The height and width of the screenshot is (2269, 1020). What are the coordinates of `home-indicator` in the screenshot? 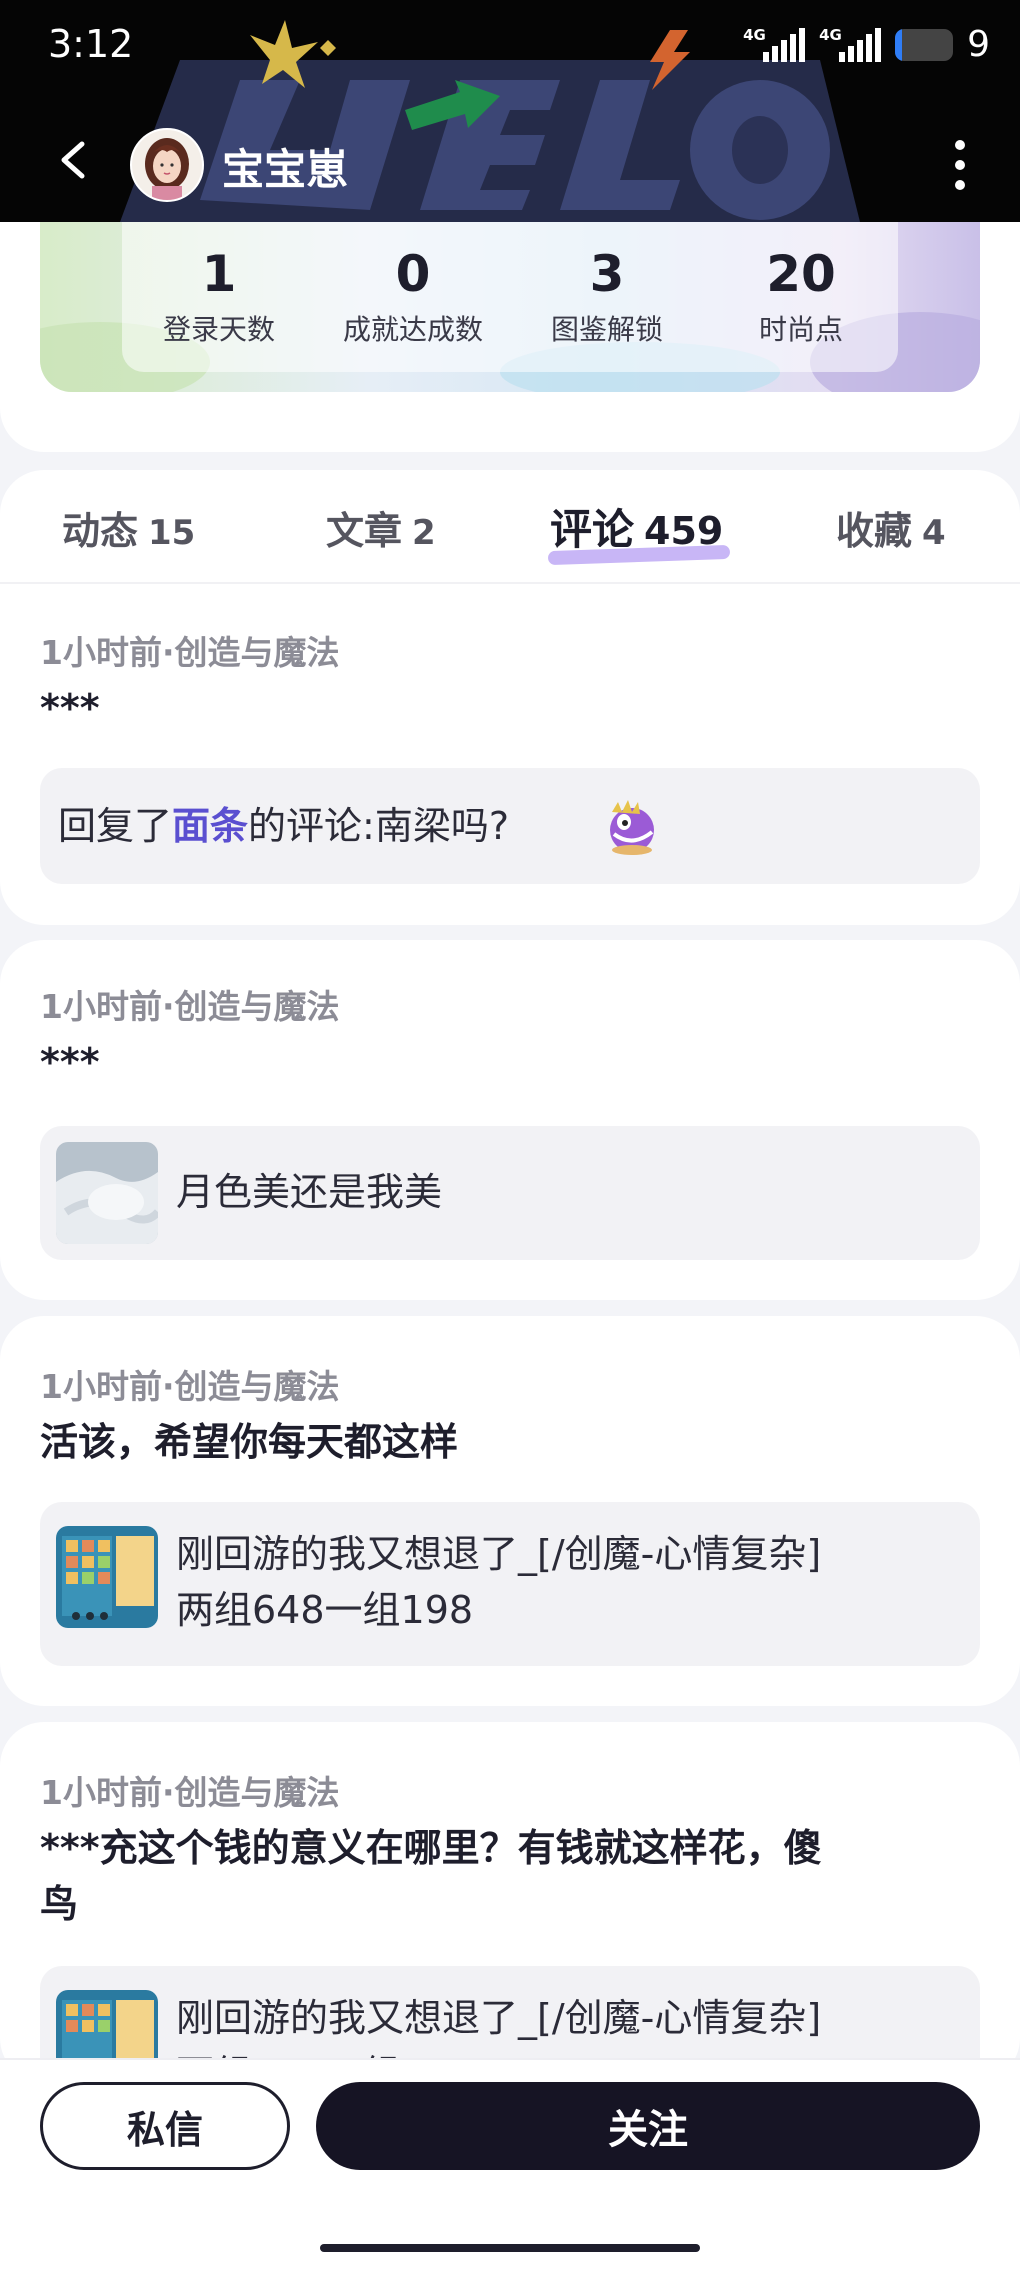 It's located at (510, 2248).